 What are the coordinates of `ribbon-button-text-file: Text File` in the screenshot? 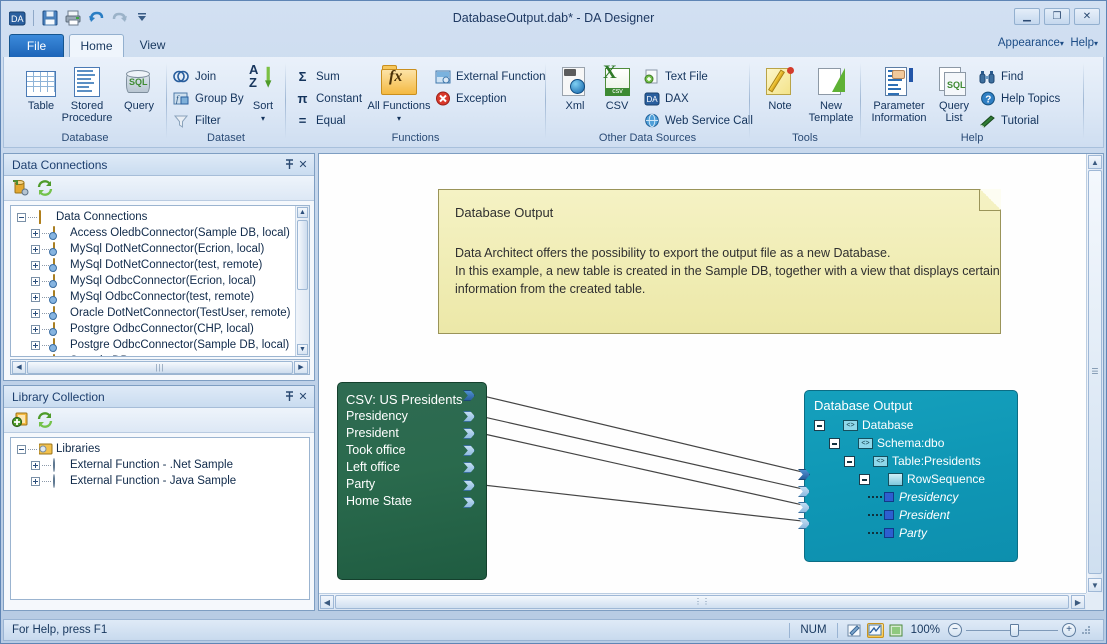 It's located at (675, 76).